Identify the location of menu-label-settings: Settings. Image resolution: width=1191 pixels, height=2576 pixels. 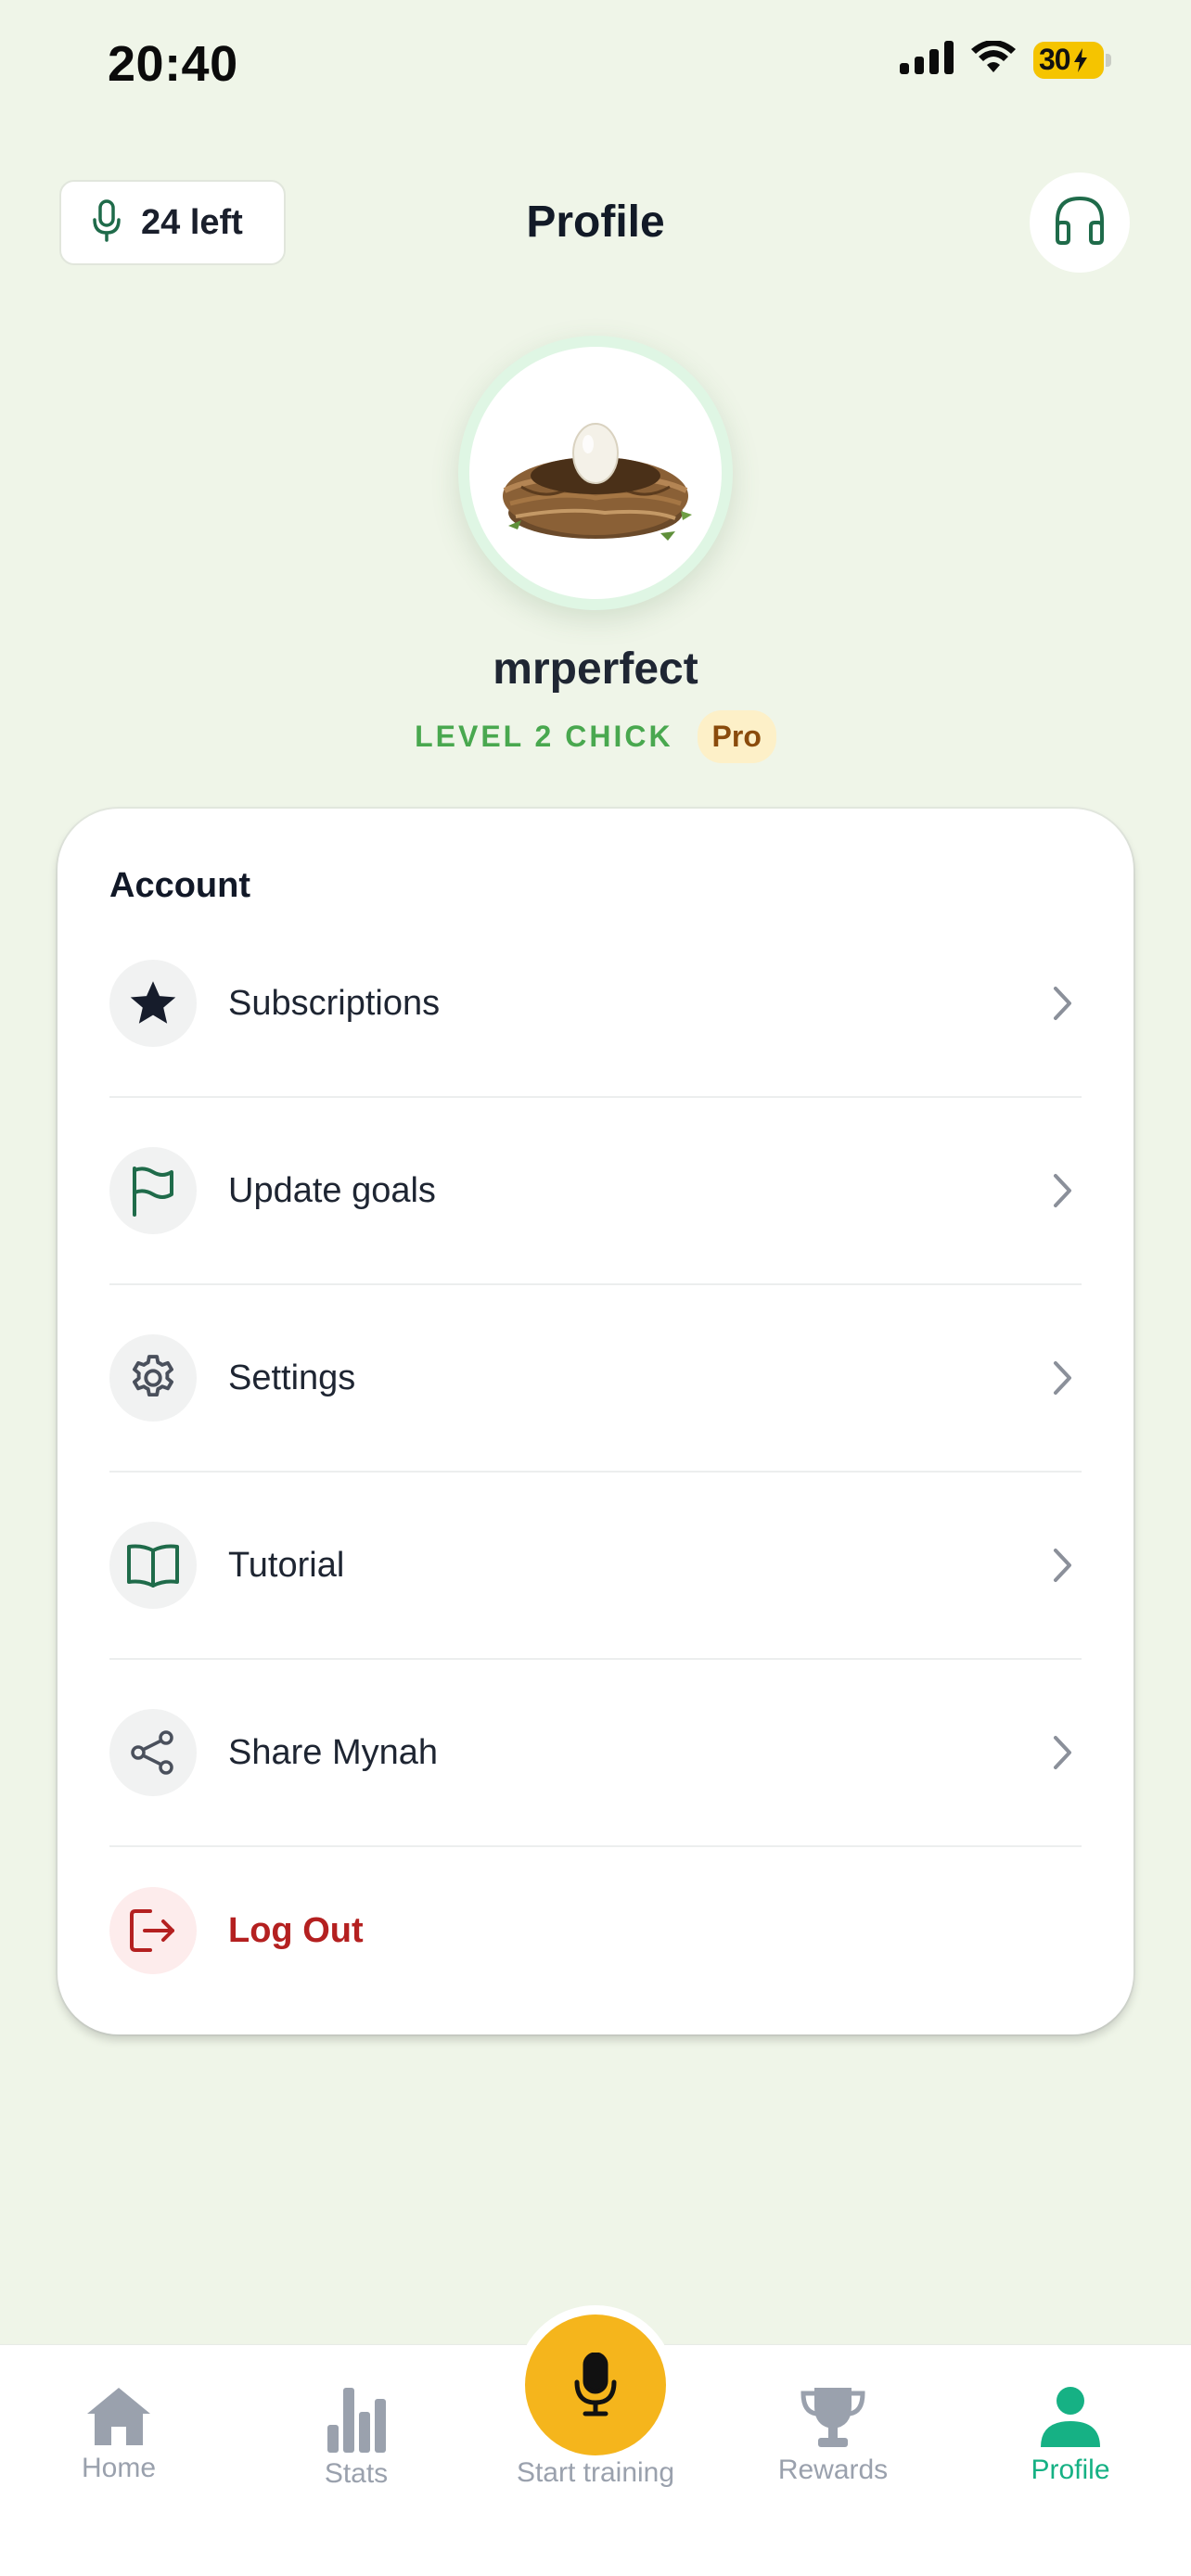
(292, 1377).